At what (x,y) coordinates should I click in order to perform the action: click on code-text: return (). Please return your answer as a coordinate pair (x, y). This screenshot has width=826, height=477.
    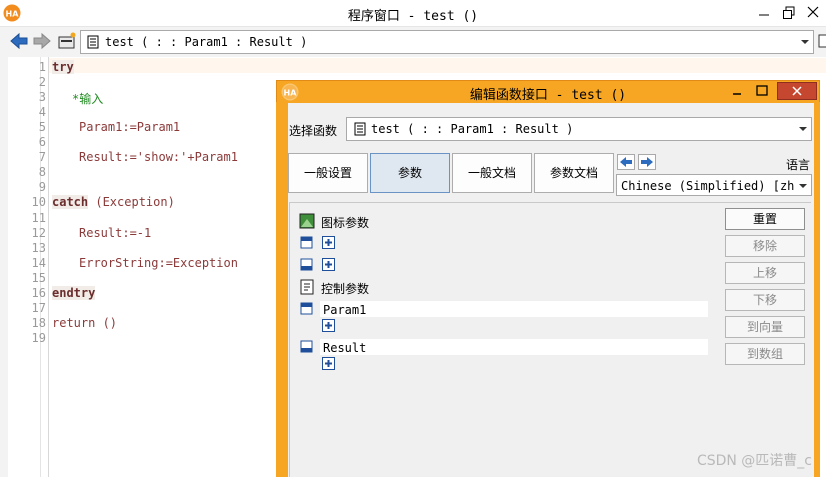
    Looking at the image, I should click on (85, 323).